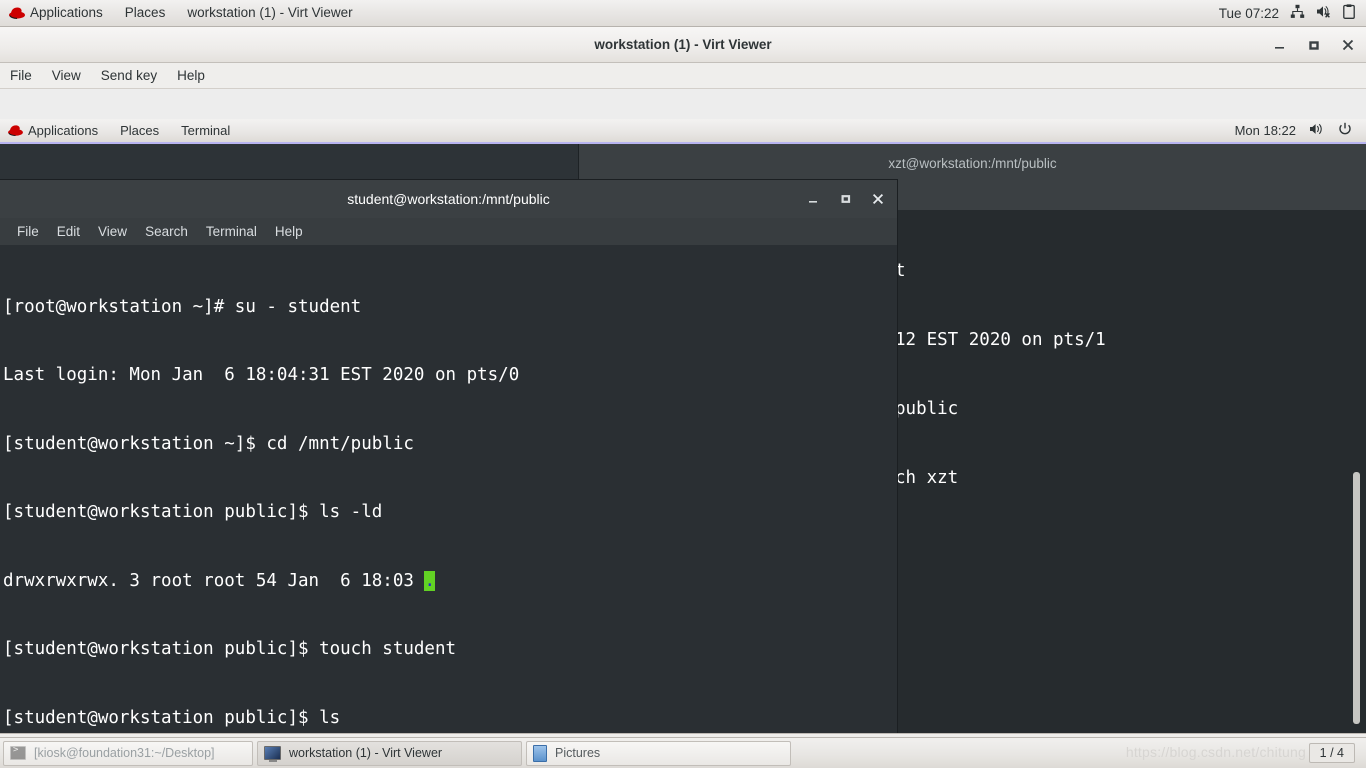 Image resolution: width=1366 pixels, height=768 pixels. I want to click on host-task-label: Pictures, so click(578, 753).